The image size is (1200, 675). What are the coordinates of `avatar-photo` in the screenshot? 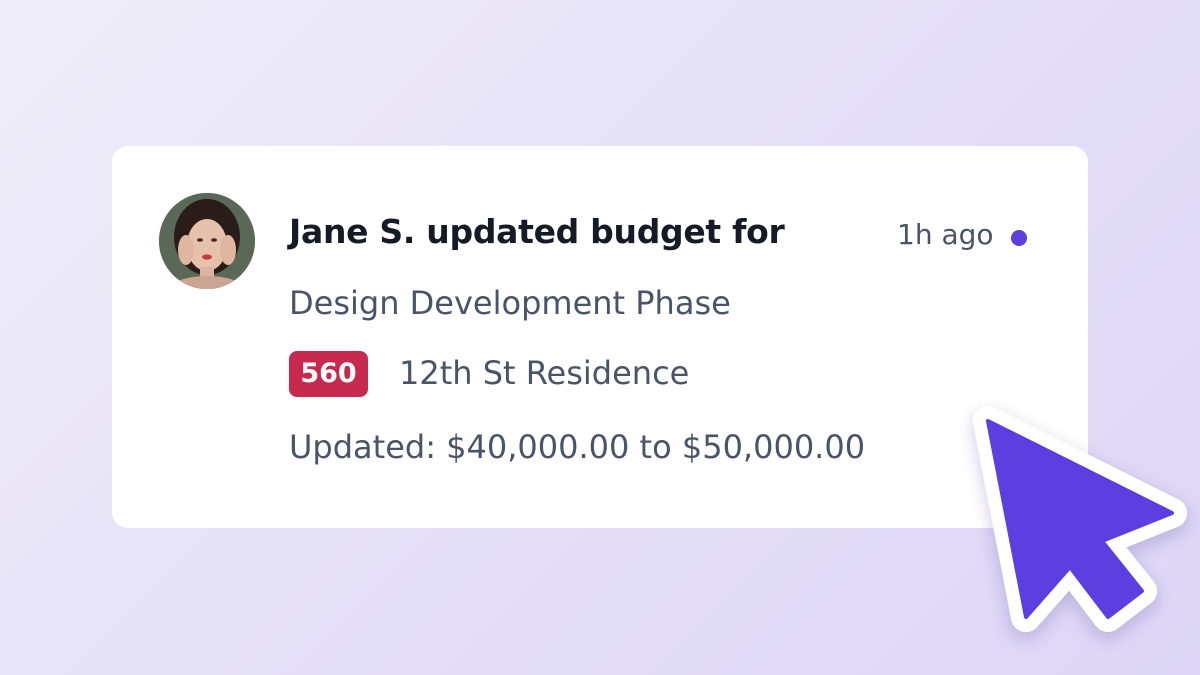 It's located at (207, 241).